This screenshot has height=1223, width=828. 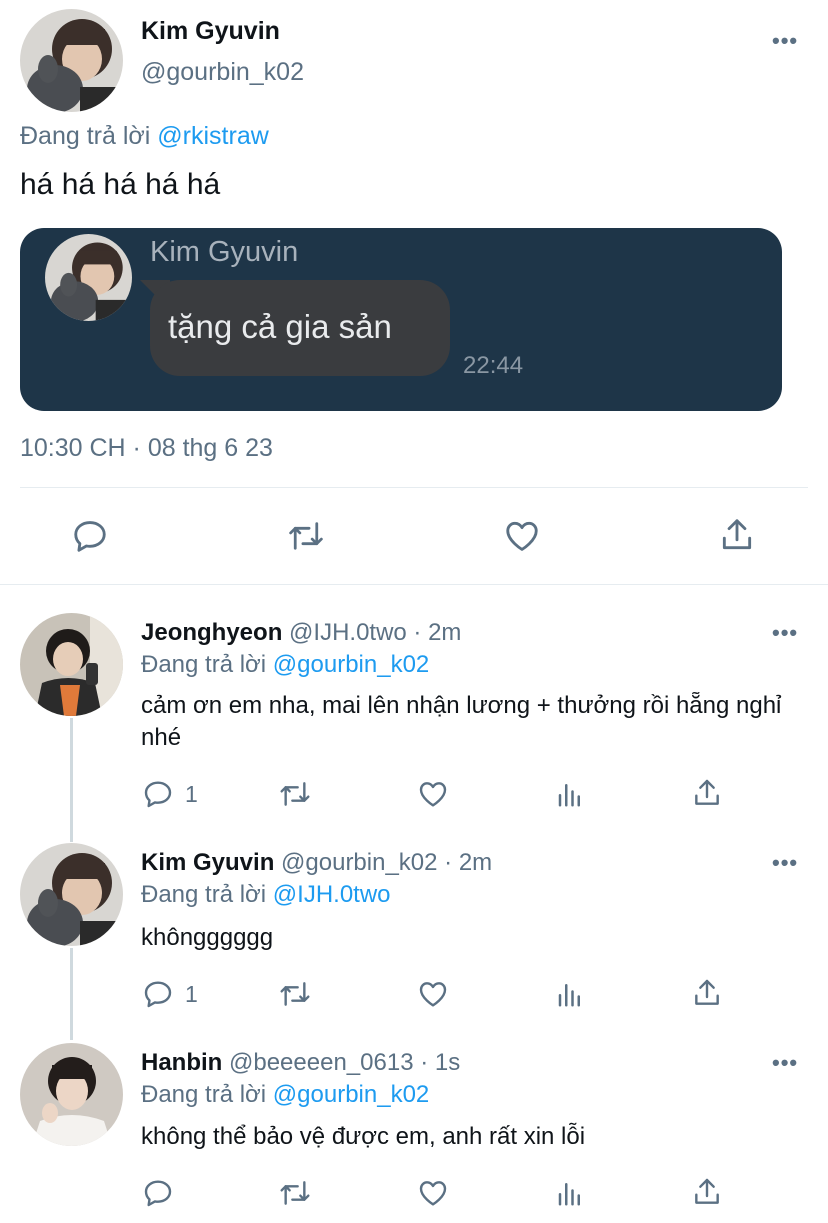 I want to click on replying-to-handle: @rkistraw, so click(x=213, y=136).